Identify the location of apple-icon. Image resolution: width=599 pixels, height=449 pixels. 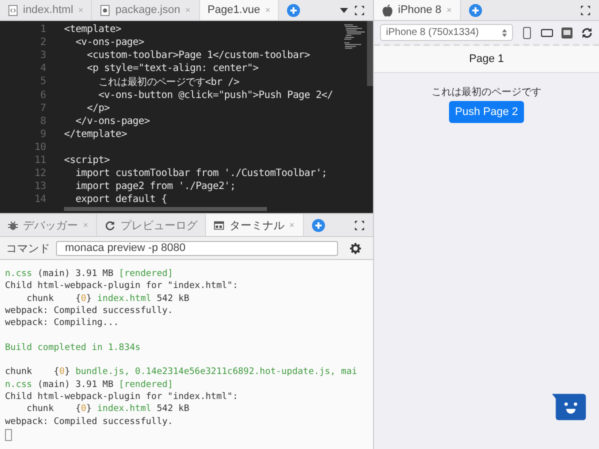
(387, 10).